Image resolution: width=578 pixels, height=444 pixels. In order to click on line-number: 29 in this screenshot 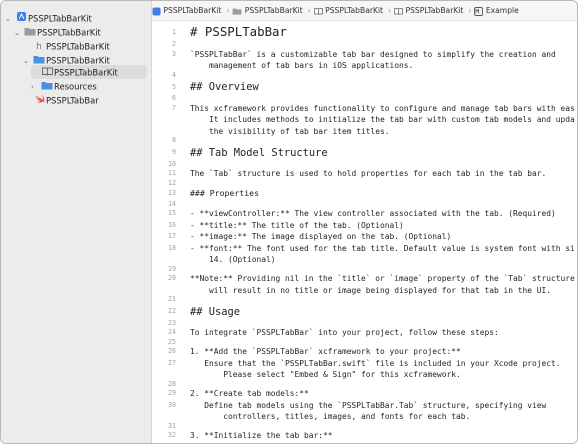, I will do `click(172, 393)`.